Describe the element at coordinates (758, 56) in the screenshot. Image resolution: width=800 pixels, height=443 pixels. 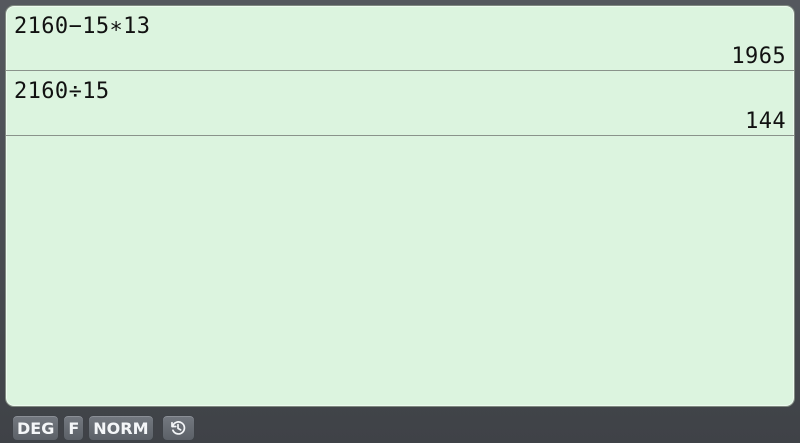
I see `result-text: 1965` at that location.